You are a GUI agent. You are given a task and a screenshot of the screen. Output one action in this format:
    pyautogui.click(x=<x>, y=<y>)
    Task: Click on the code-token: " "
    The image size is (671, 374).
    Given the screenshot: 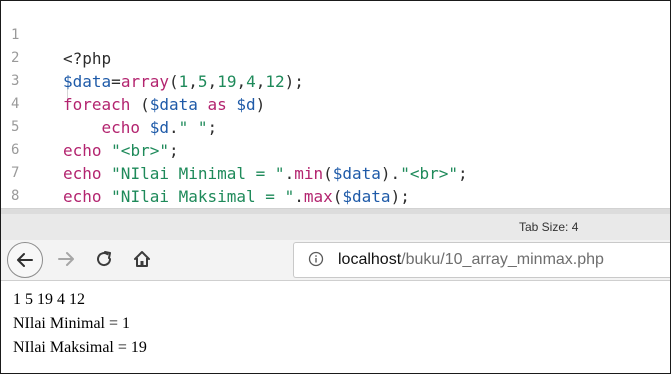 What is the action you would take?
    pyautogui.click(x=193, y=127)
    